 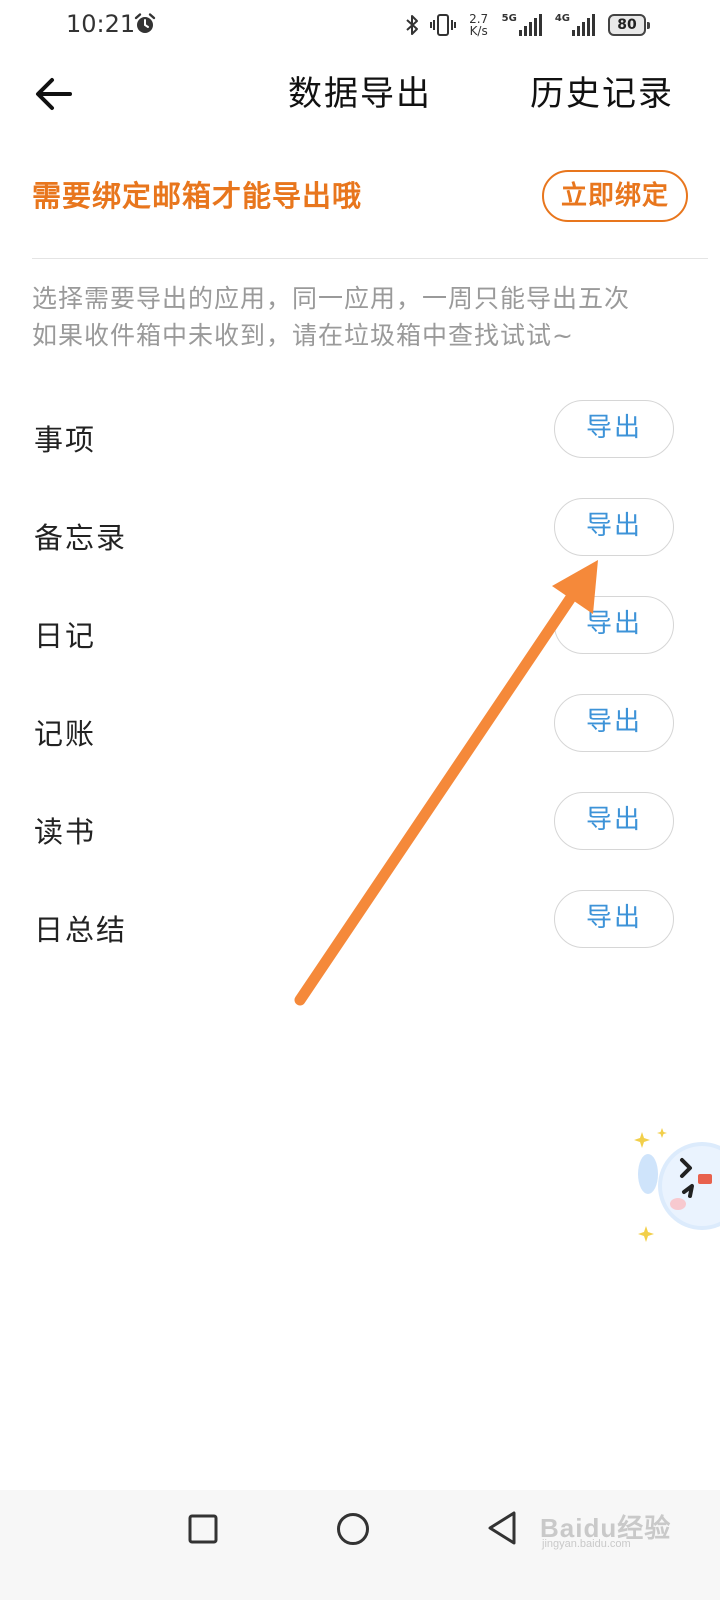 I want to click on bind-email-banner: 需要绑定邮箱才能导出哦 立即绑定, so click(x=360, y=197).